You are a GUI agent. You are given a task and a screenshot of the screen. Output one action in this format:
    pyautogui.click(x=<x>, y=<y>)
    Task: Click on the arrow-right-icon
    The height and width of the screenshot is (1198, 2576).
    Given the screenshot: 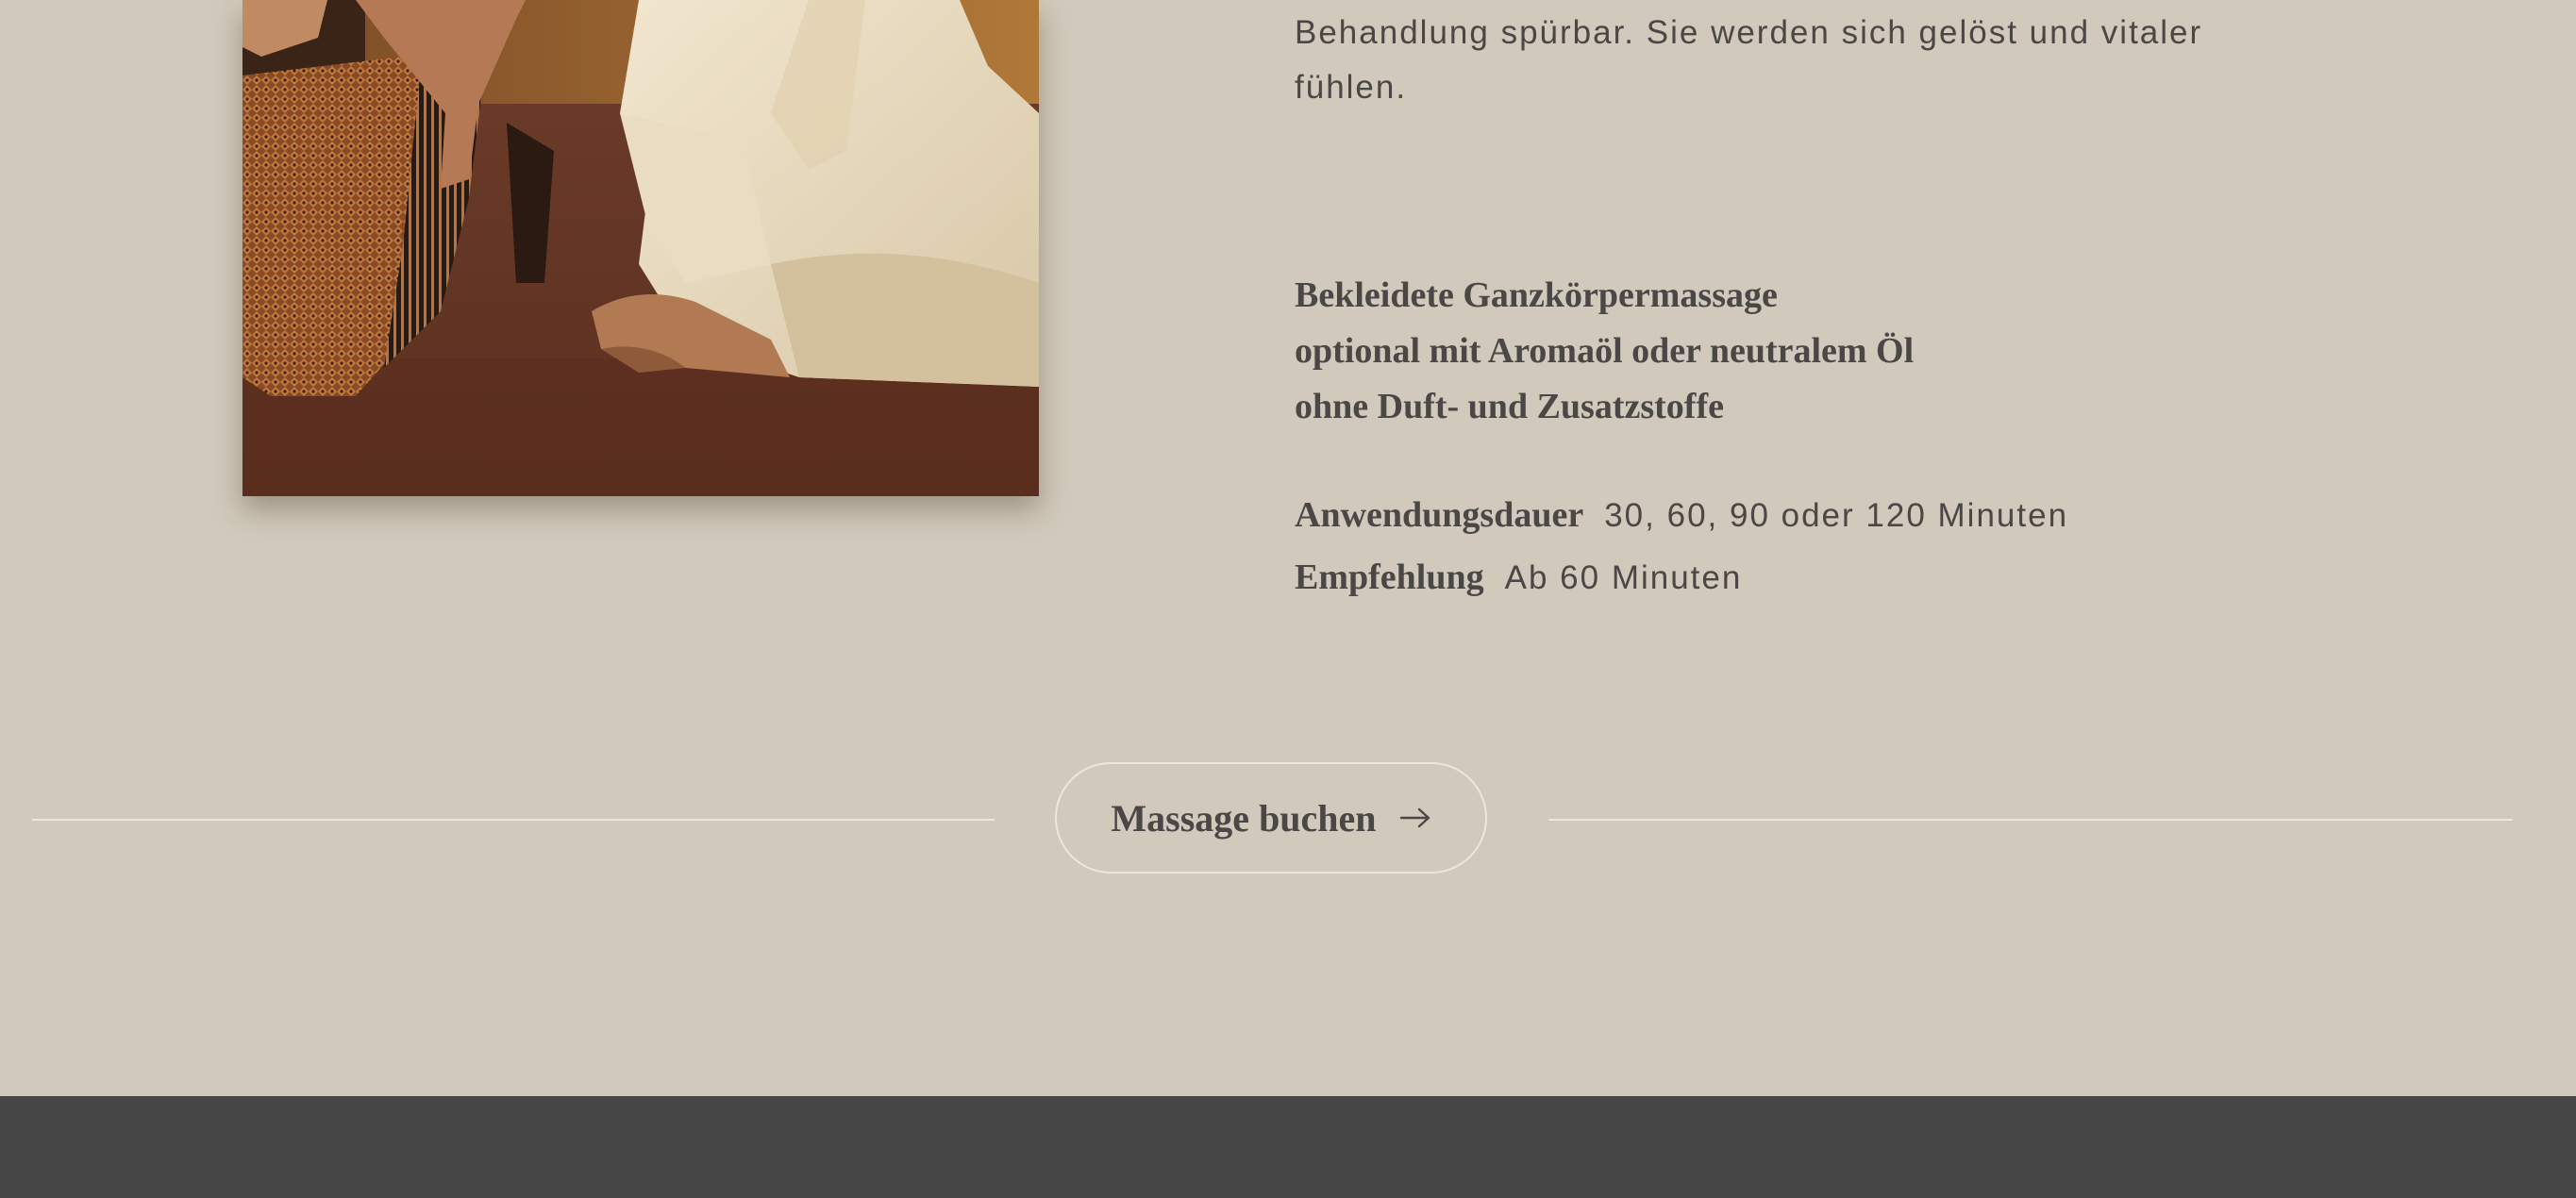 What is the action you would take?
    pyautogui.click(x=1414, y=817)
    